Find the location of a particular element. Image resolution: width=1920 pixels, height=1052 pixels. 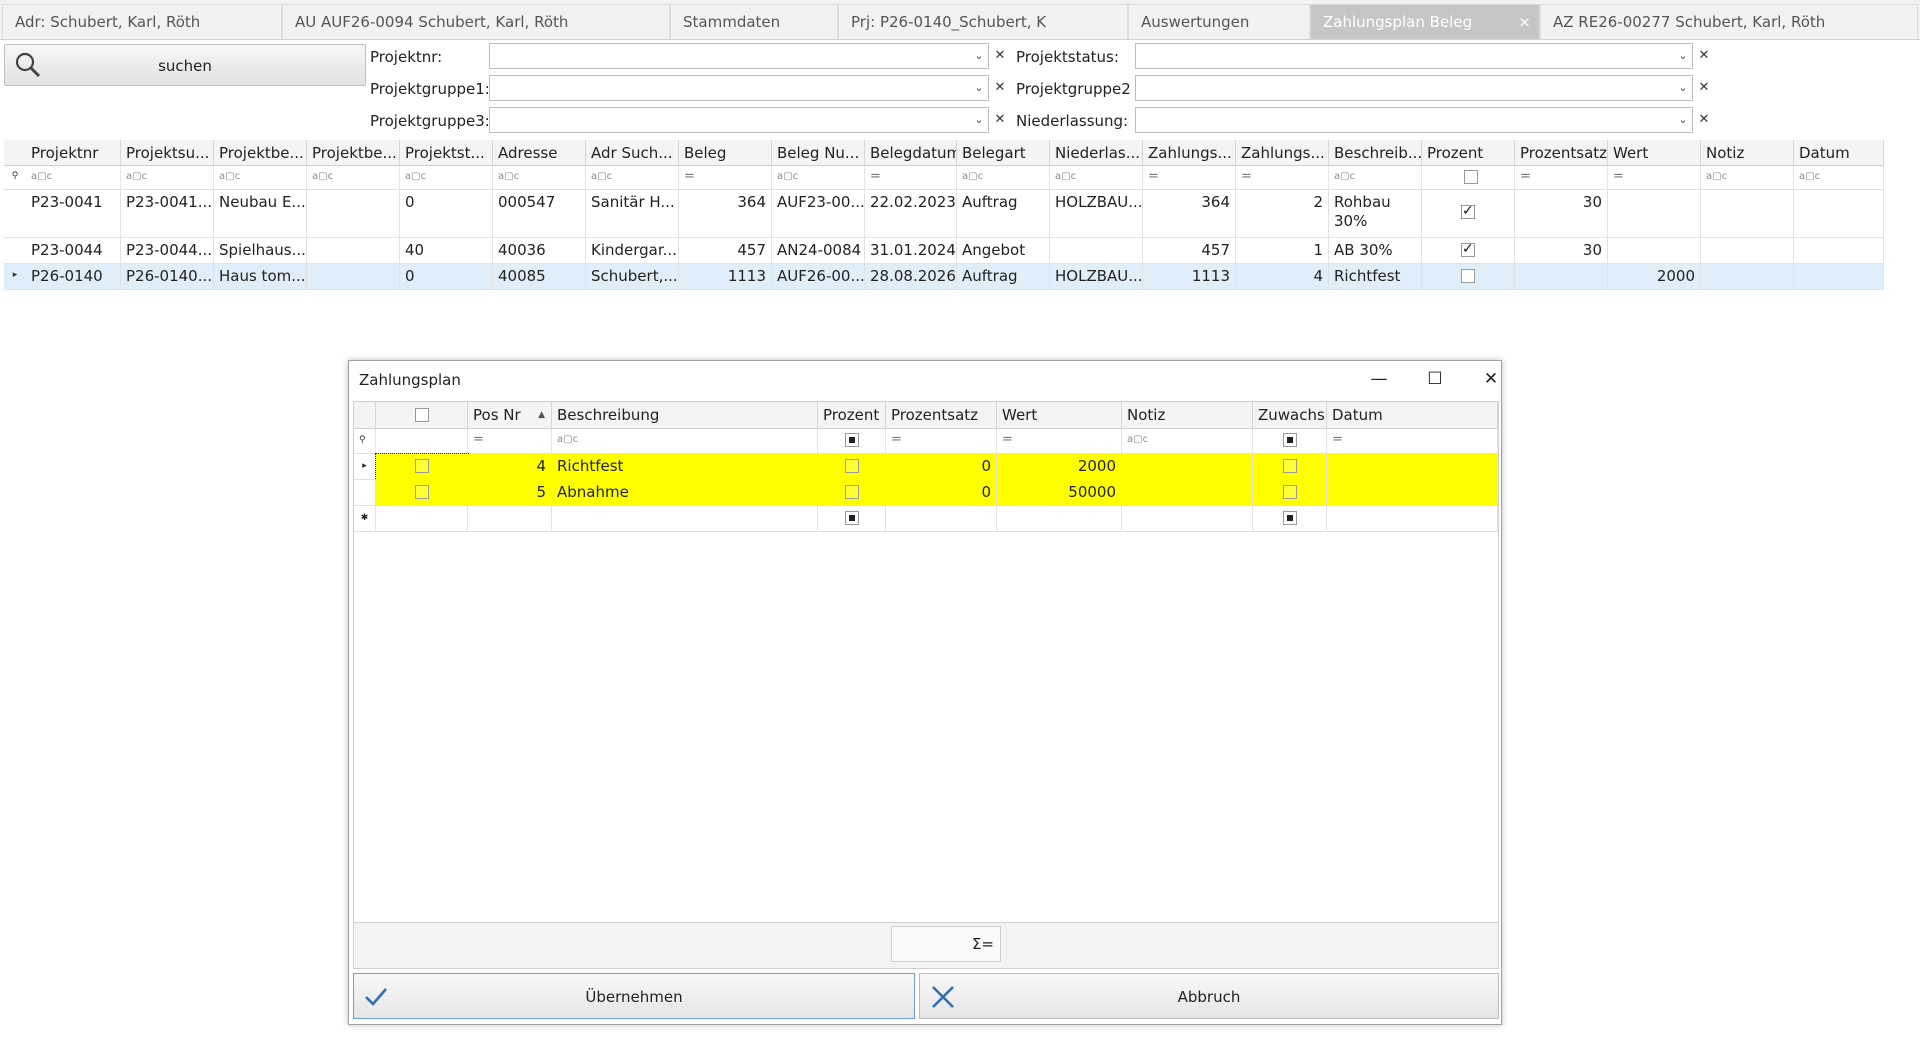

search-button: suchen is located at coordinates (185, 65).